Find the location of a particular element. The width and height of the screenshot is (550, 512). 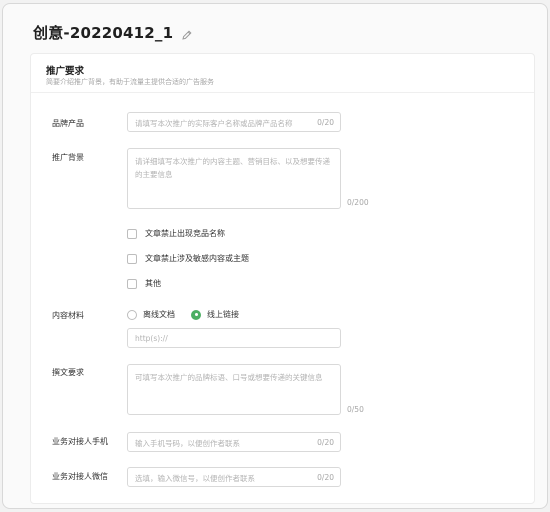

checkbox-no-competitor: 文章禁止出现竞品名称 is located at coordinates (176, 233).